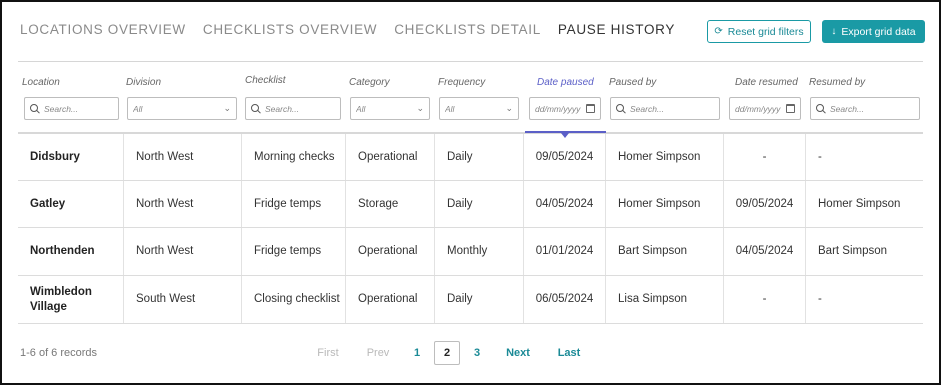 Image resolution: width=941 pixels, height=385 pixels. I want to click on download-arrow-icon: ↓, so click(834, 31).